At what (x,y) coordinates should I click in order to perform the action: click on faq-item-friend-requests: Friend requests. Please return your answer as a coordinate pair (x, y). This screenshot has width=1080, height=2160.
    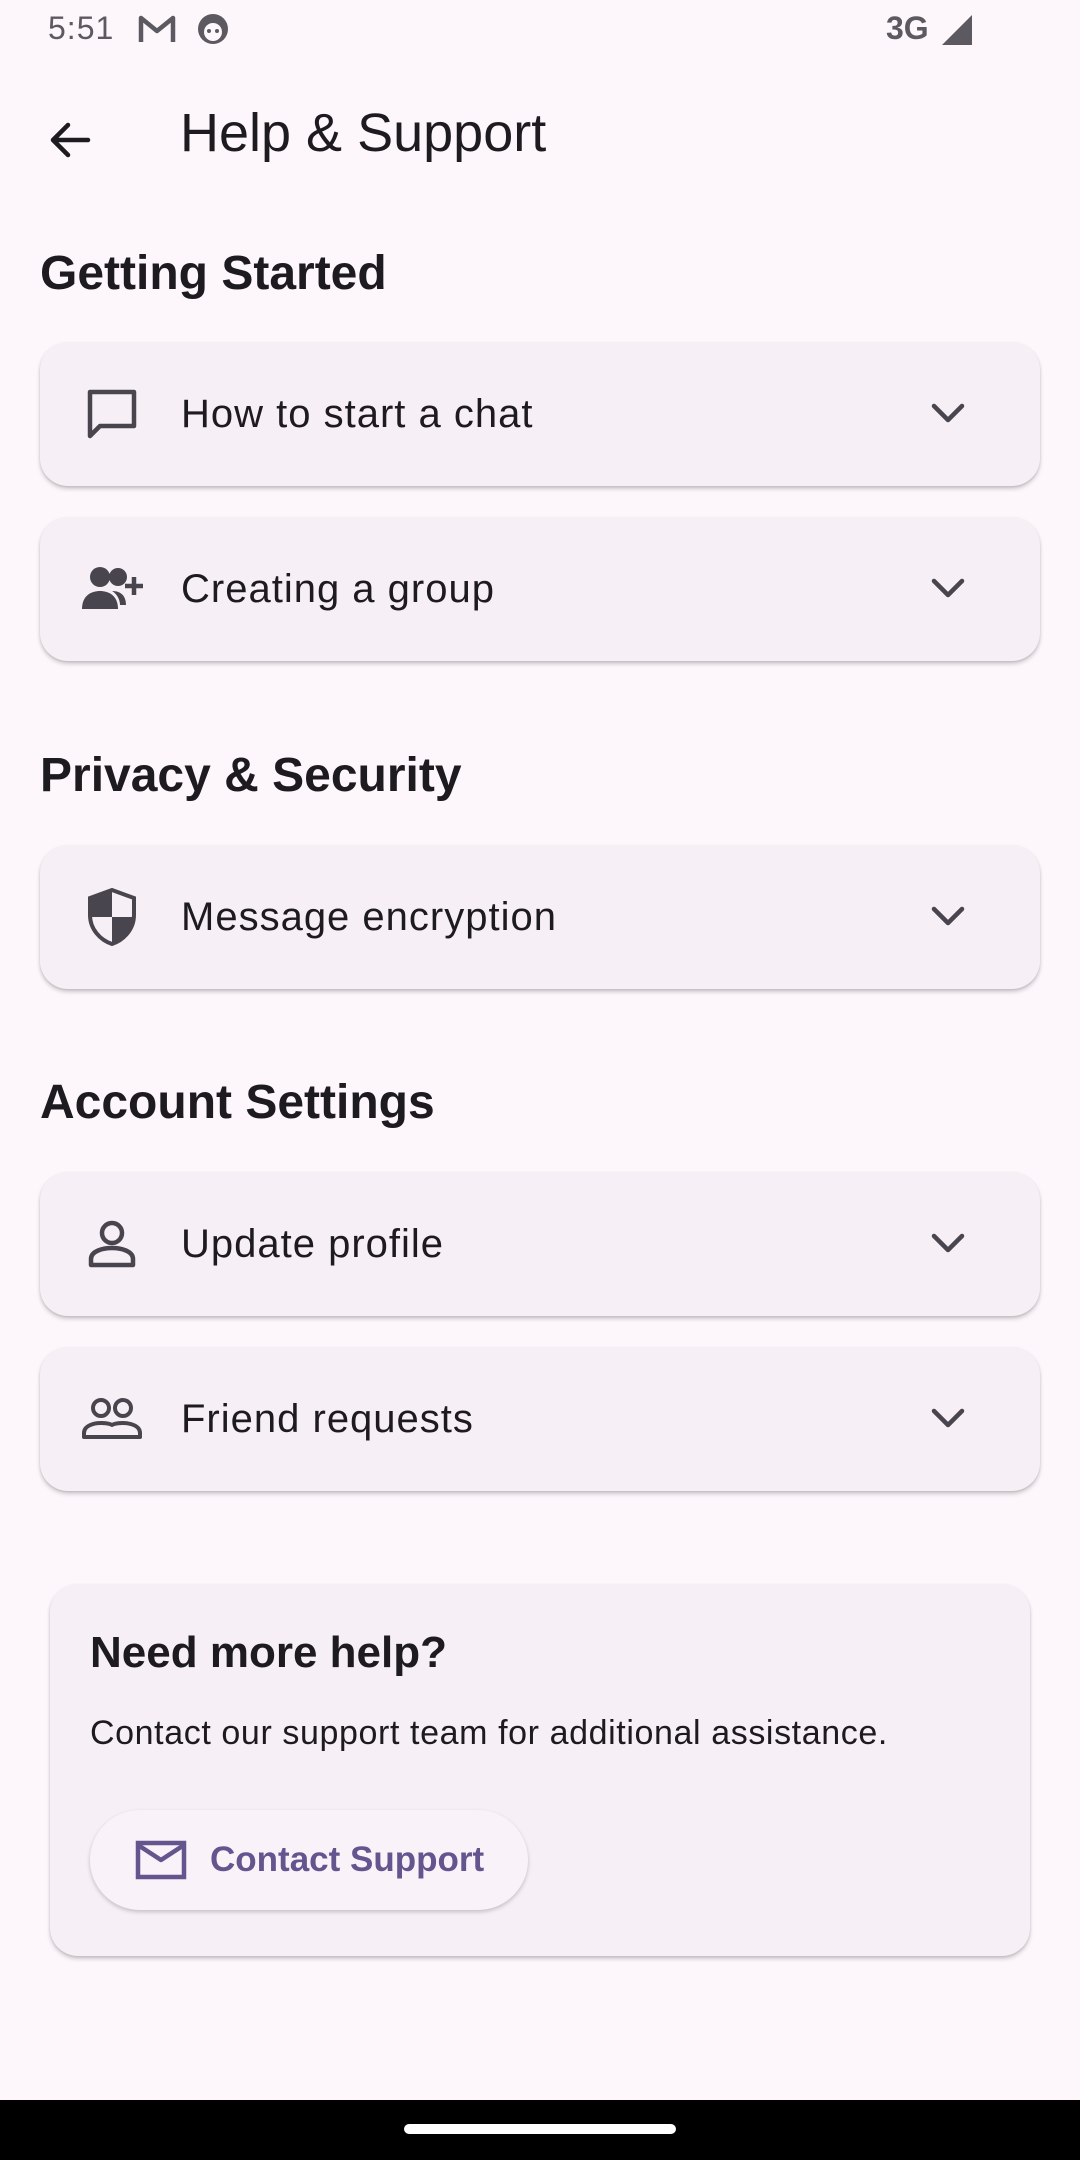
    Looking at the image, I should click on (540, 1419).